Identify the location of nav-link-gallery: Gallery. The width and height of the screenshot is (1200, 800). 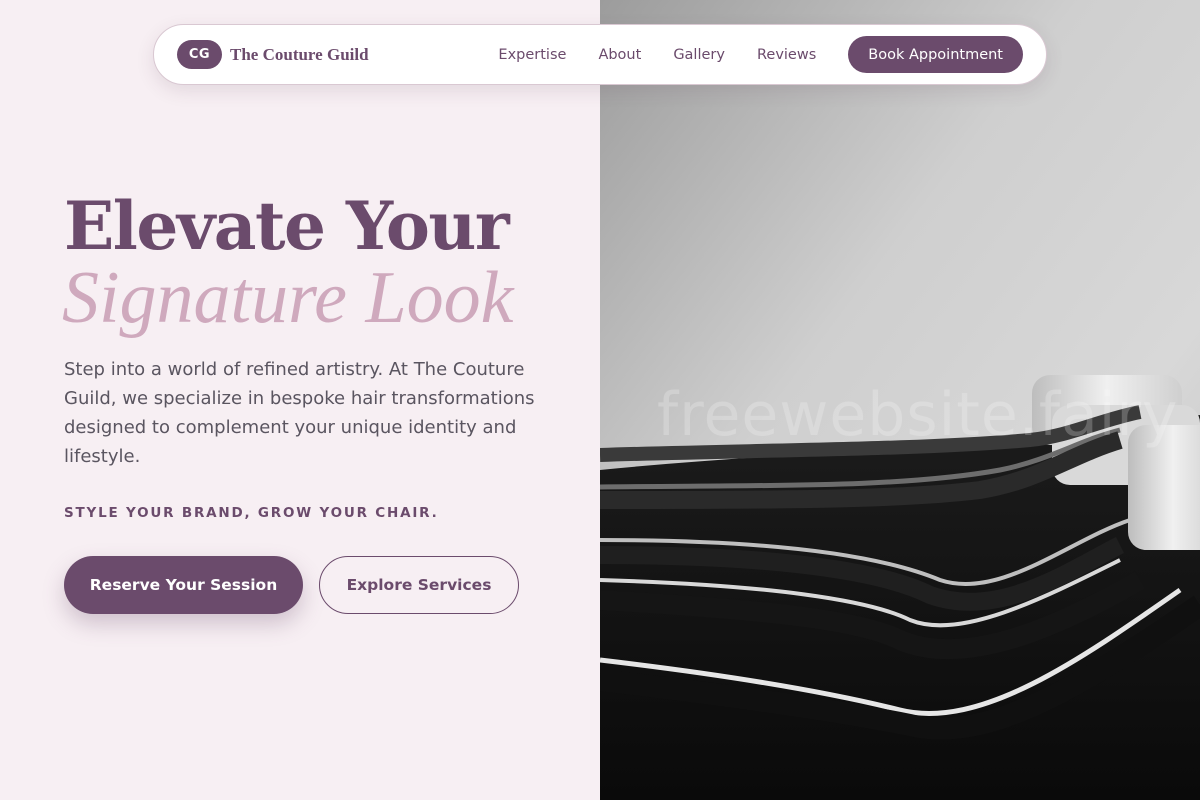
(699, 55).